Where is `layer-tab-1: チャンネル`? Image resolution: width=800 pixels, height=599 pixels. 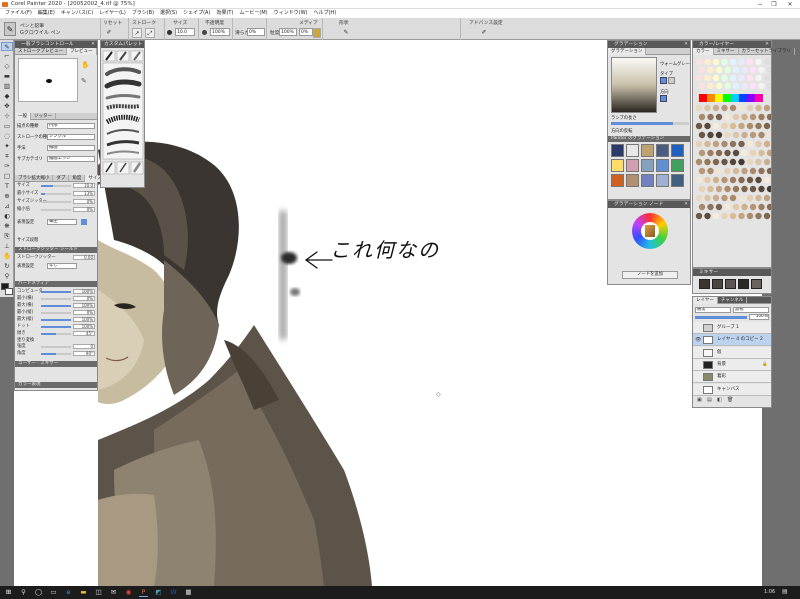
layer-tab-1: チャンネル is located at coordinates (733, 300).